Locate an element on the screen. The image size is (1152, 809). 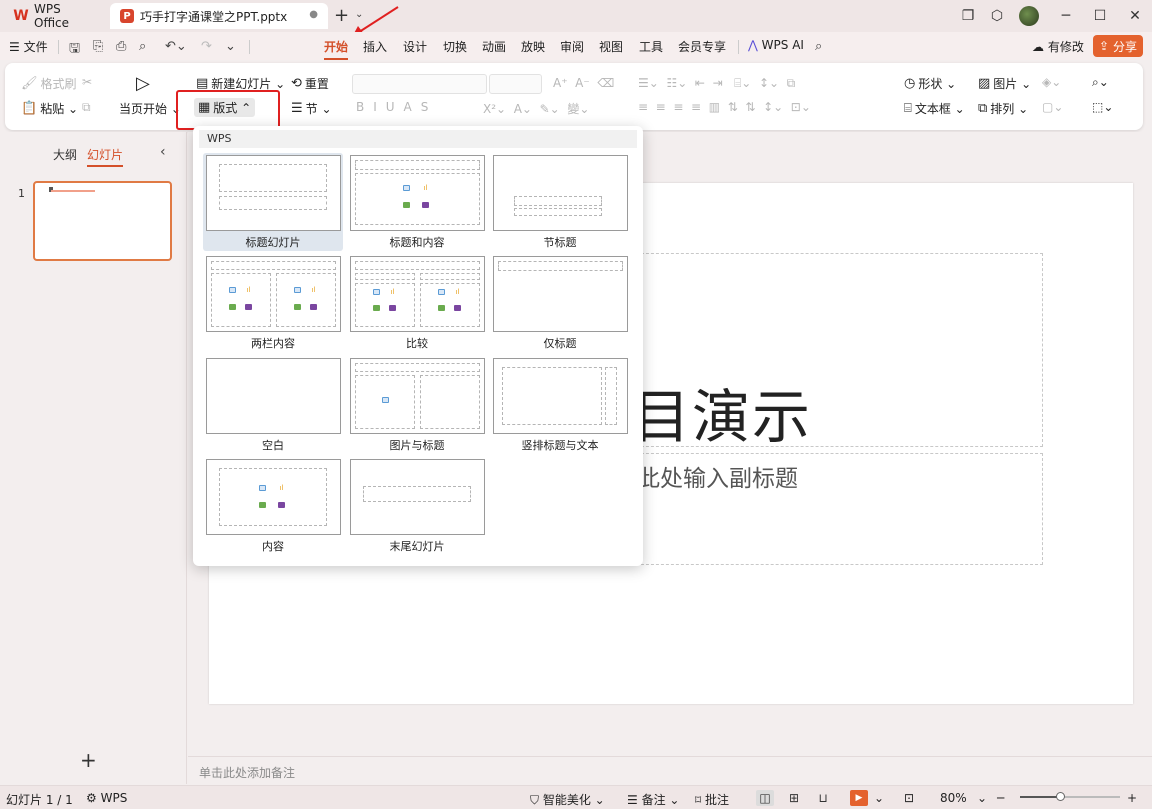
add-slide-plus-icon: + is located at coordinates (88, 760).